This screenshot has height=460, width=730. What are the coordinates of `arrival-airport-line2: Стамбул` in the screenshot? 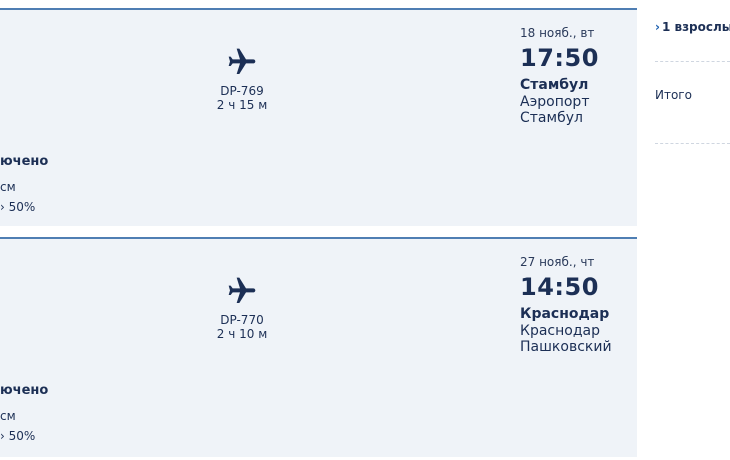 It's located at (551, 118).